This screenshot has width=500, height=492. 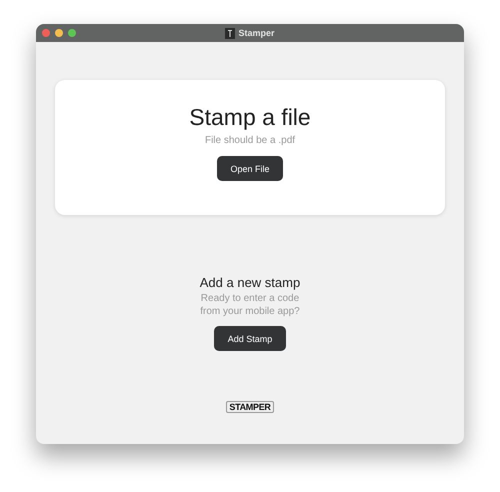 I want to click on open-file-button: Open File, so click(x=250, y=168).